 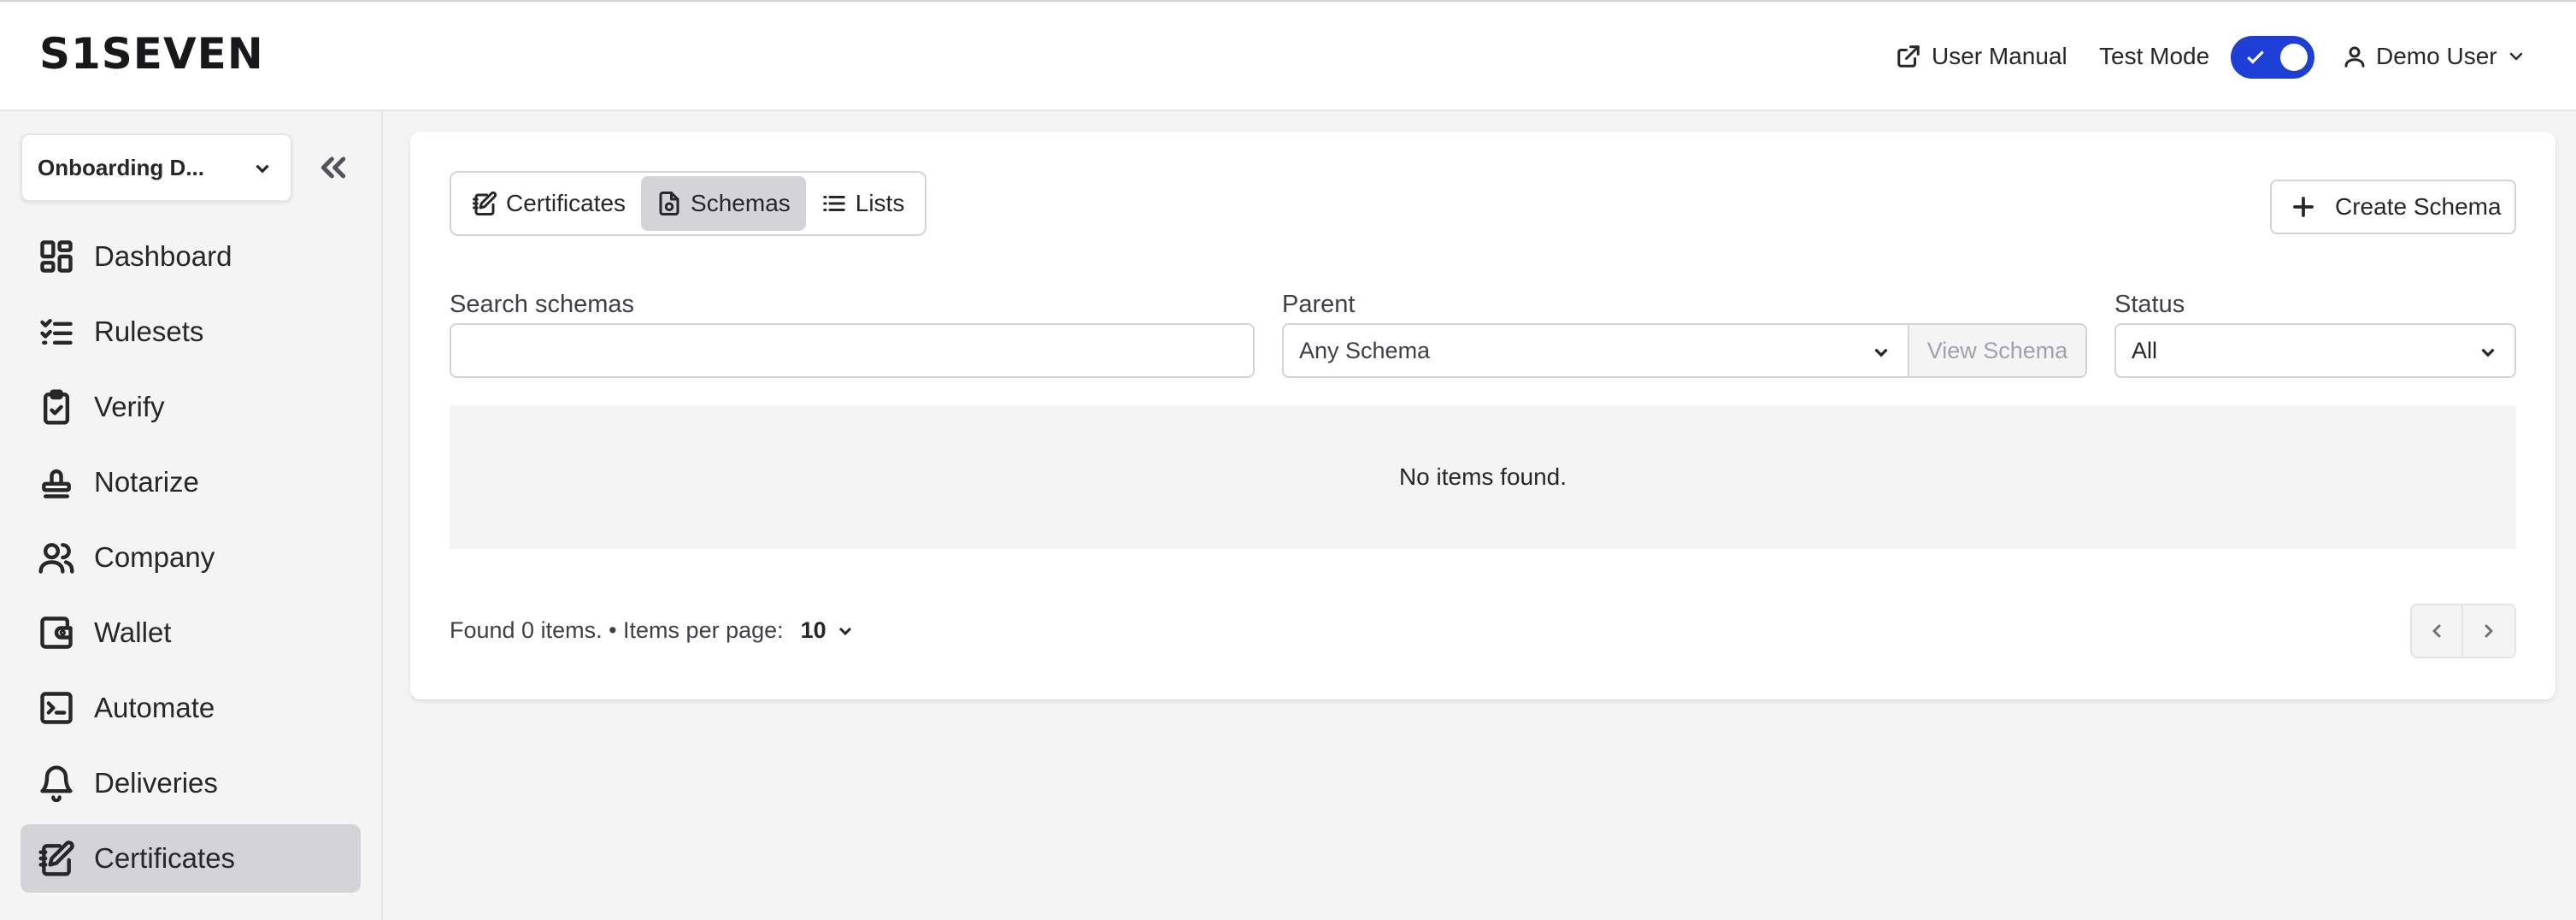 What do you see at coordinates (2418, 206) in the screenshot?
I see `create-schema-label: Create Schema` at bounding box center [2418, 206].